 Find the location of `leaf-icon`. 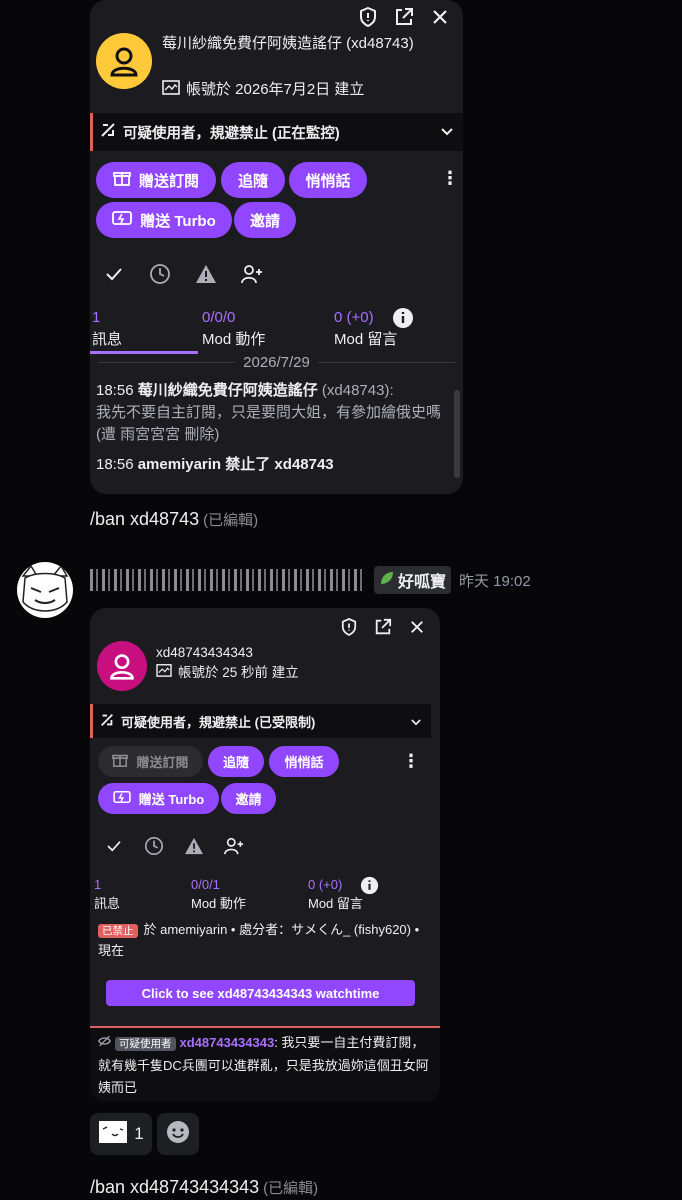

leaf-icon is located at coordinates (387, 580).